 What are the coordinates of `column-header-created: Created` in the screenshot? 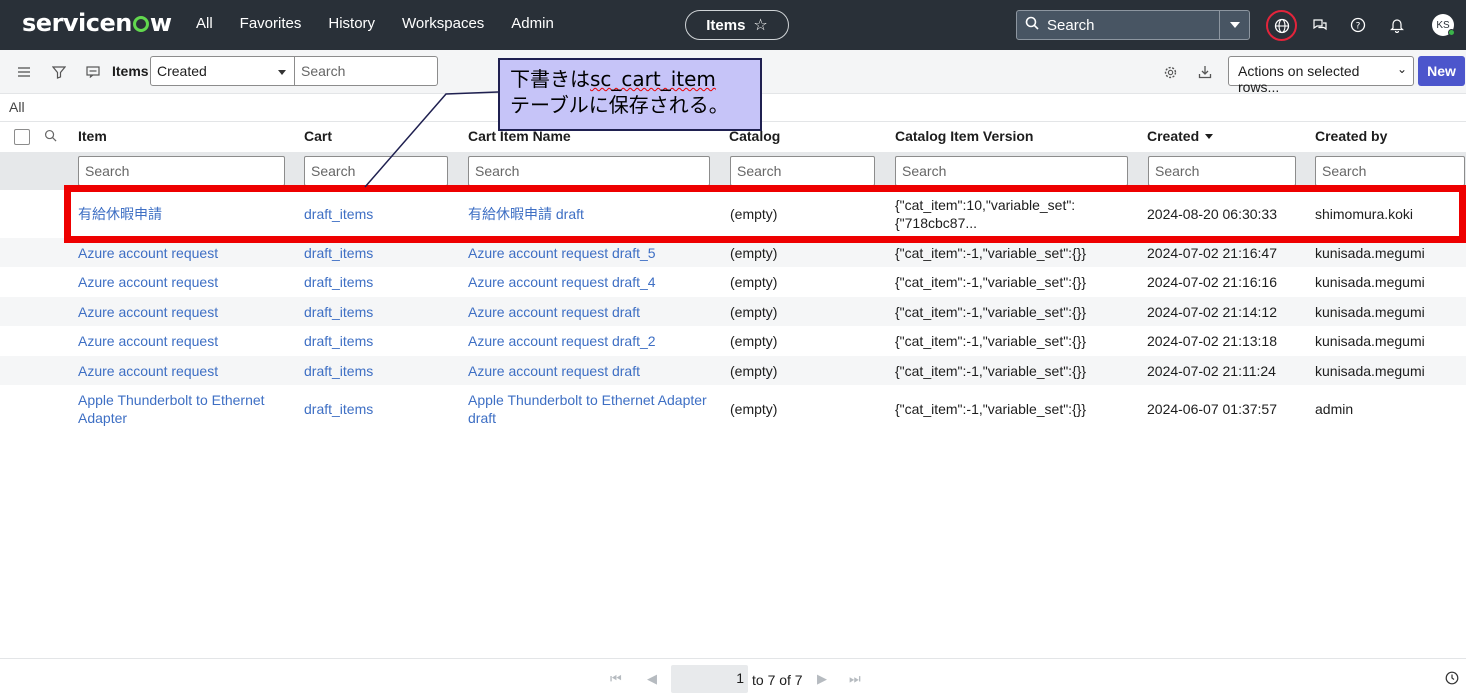 It's located at (1180, 136).